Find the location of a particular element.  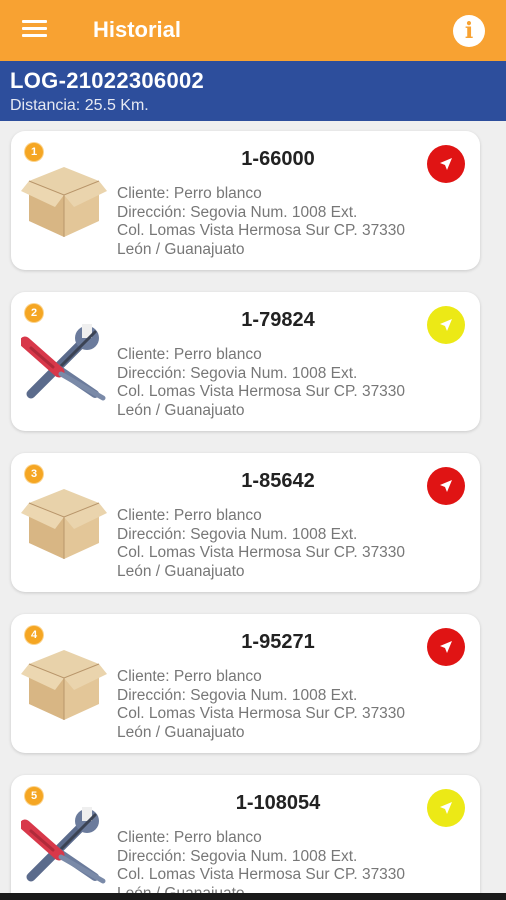

route-distance: Distancia: 25.5 Km. is located at coordinates (79, 105).